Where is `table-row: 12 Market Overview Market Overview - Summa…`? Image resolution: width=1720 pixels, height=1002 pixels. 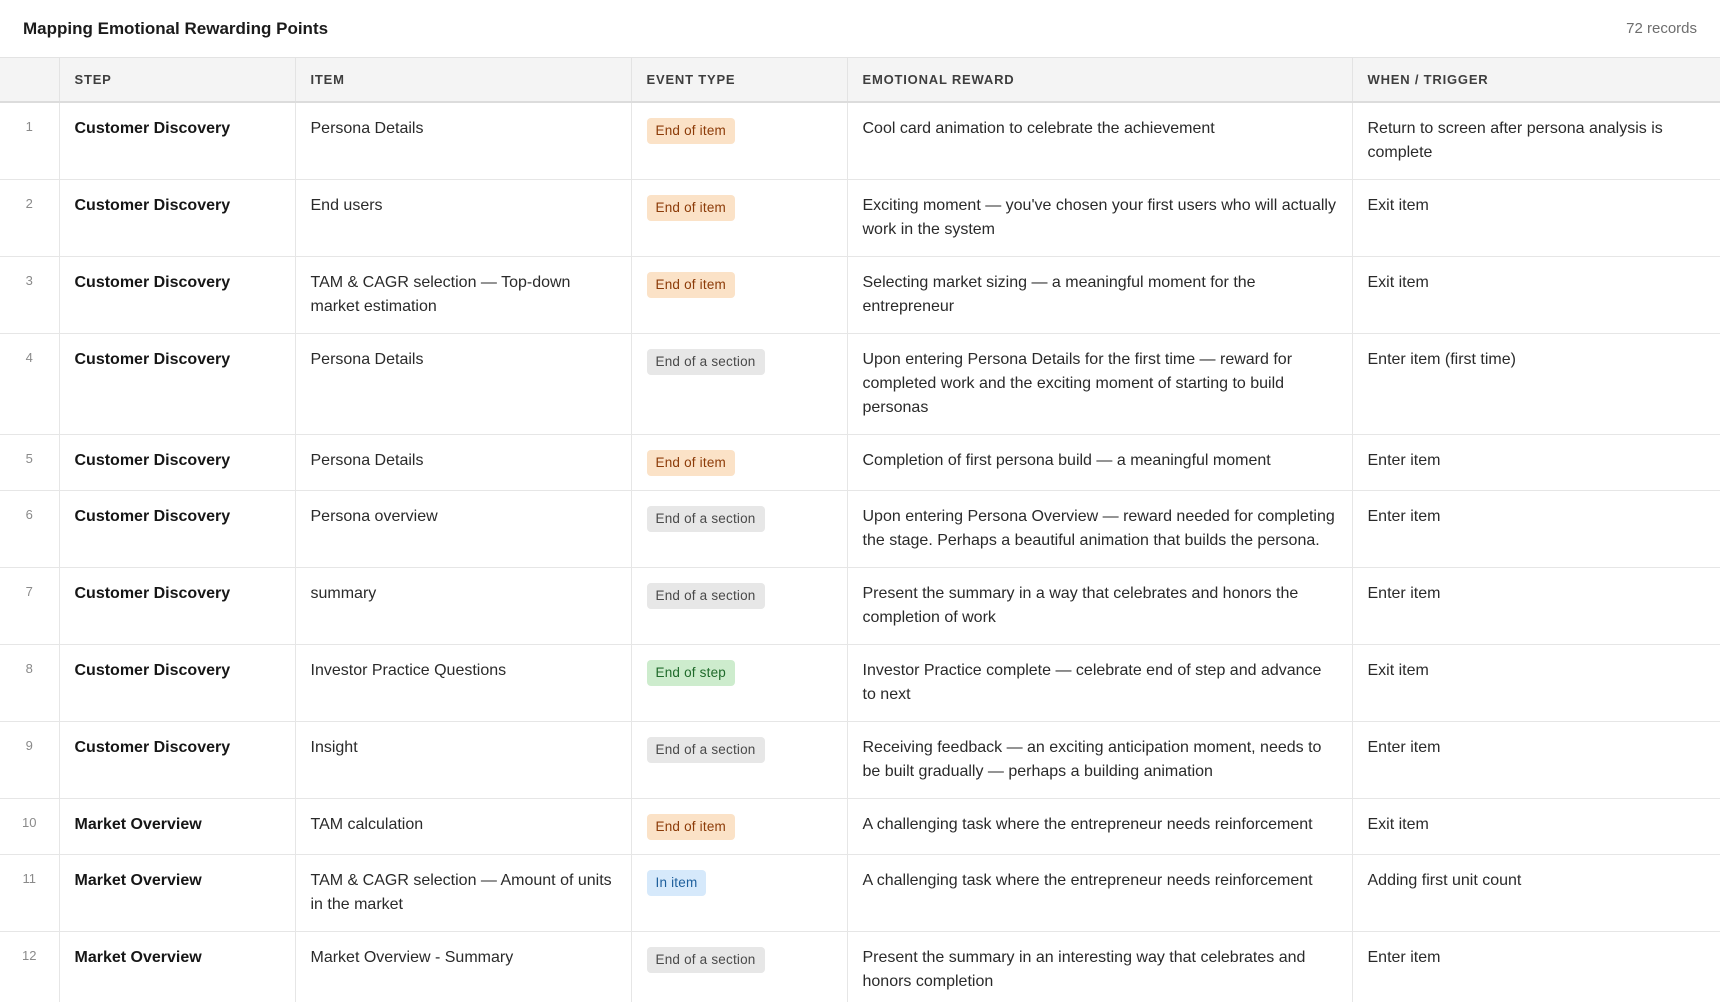
table-row: 12 Market Overview Market Overview - Summa… is located at coordinates (860, 966).